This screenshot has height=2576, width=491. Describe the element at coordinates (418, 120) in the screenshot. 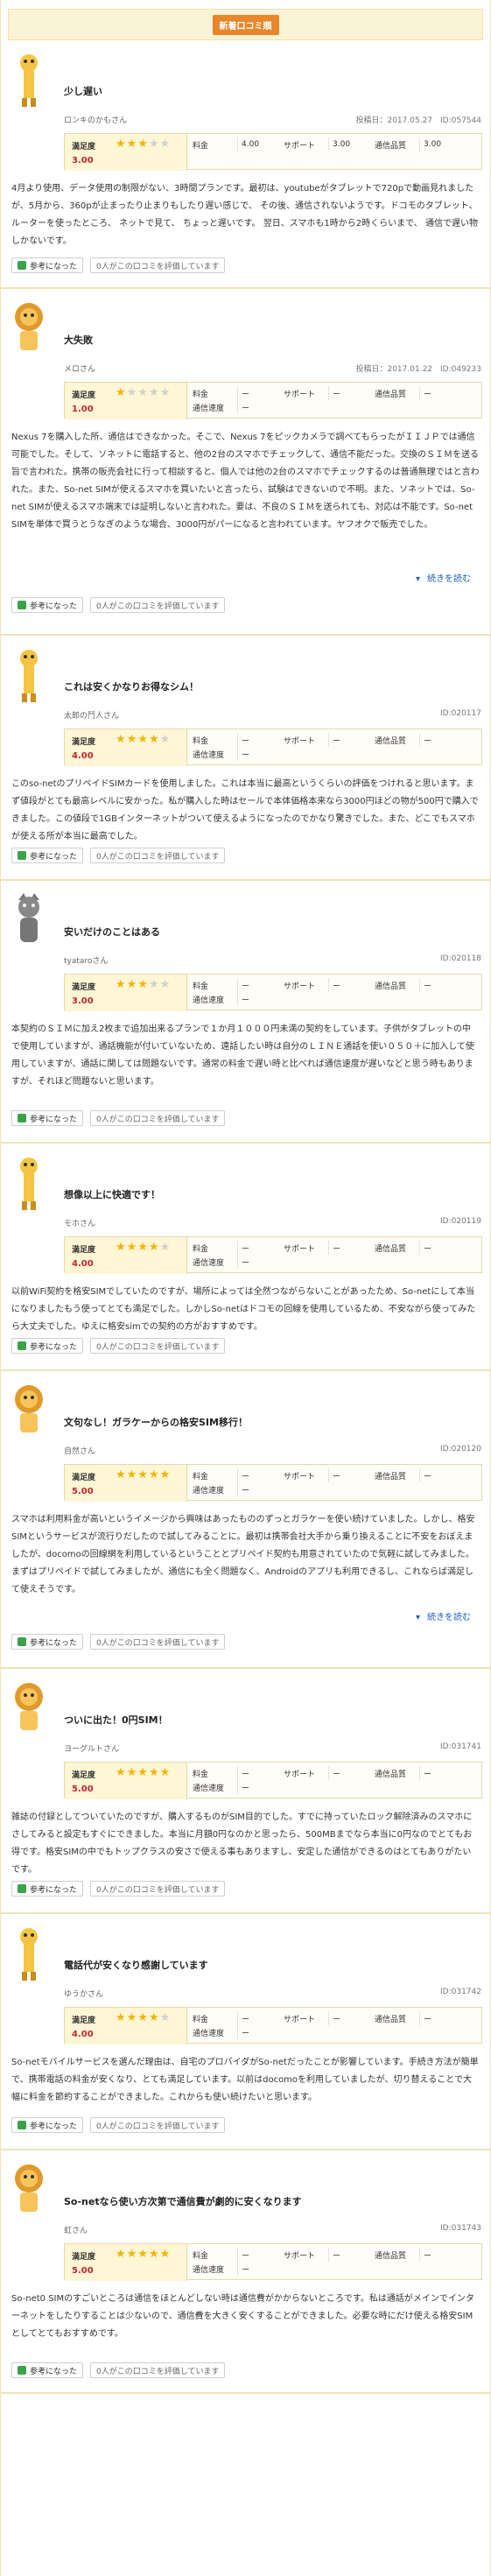

I see `review-meta: 投稿日：2017.05.27 ID:057544` at that location.